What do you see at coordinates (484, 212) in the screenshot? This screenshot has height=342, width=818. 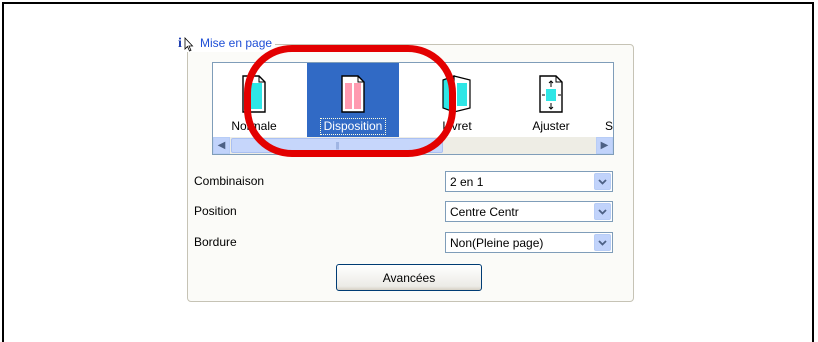 I see `position-value: Centre Centr` at bounding box center [484, 212].